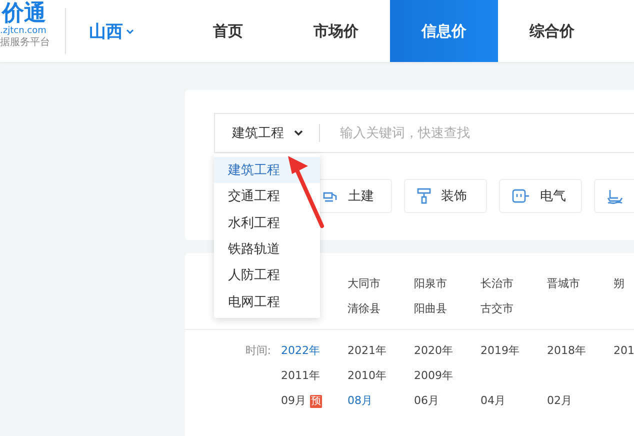  What do you see at coordinates (624, 350) in the screenshot?
I see `year-option: 201` at bounding box center [624, 350].